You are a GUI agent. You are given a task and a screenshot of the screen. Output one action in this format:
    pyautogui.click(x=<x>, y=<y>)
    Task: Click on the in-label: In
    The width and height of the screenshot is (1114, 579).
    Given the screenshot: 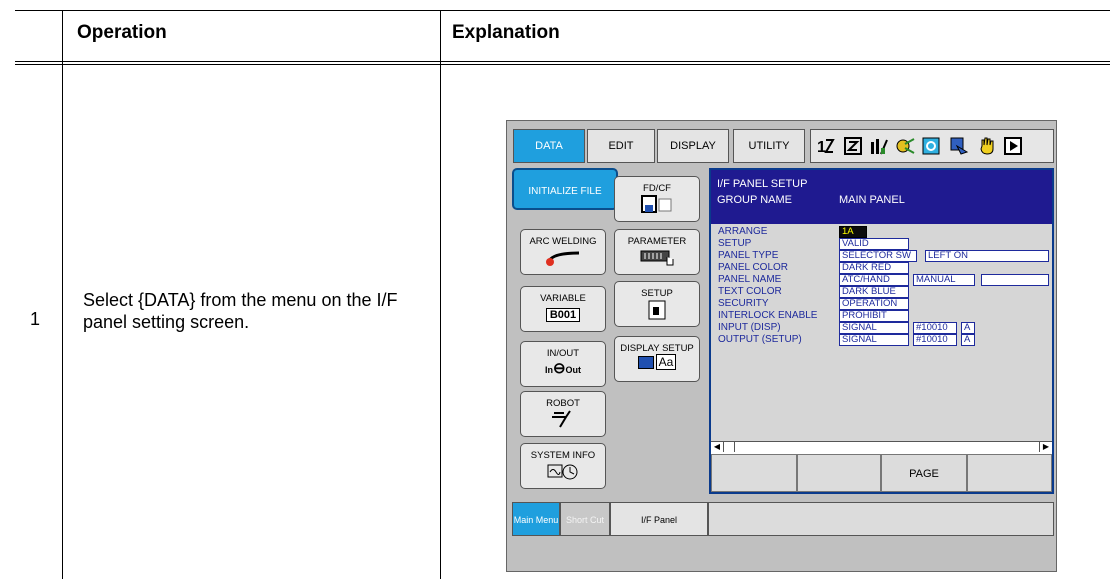 What is the action you would take?
    pyautogui.click(x=548, y=370)
    